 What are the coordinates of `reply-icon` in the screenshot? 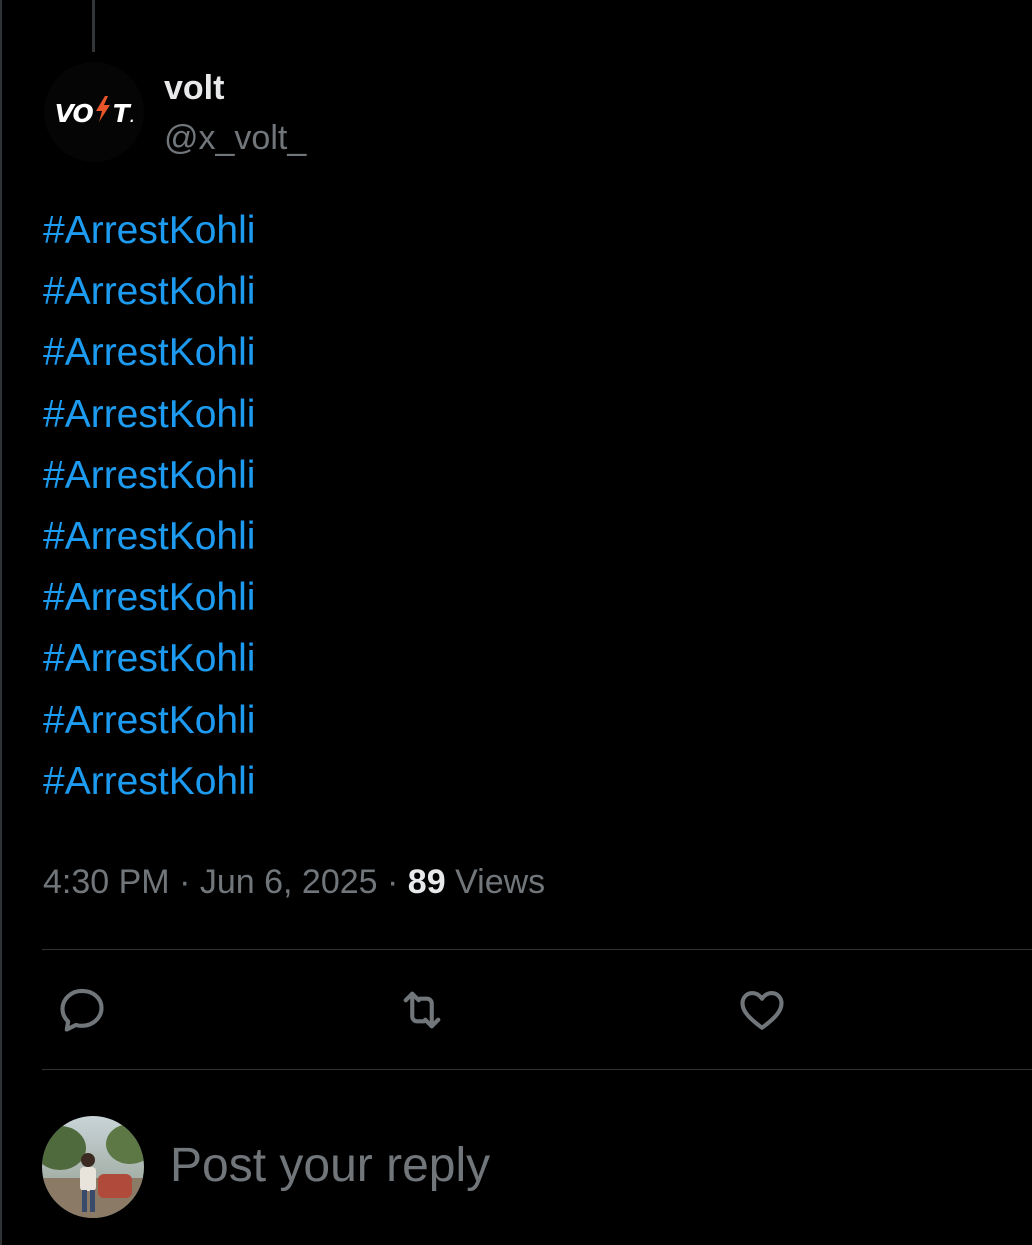 It's located at (82, 1010).